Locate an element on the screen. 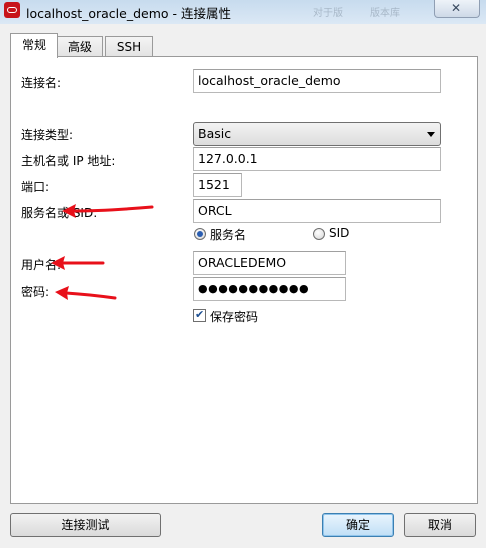  close-button: ✕ is located at coordinates (457, 9).